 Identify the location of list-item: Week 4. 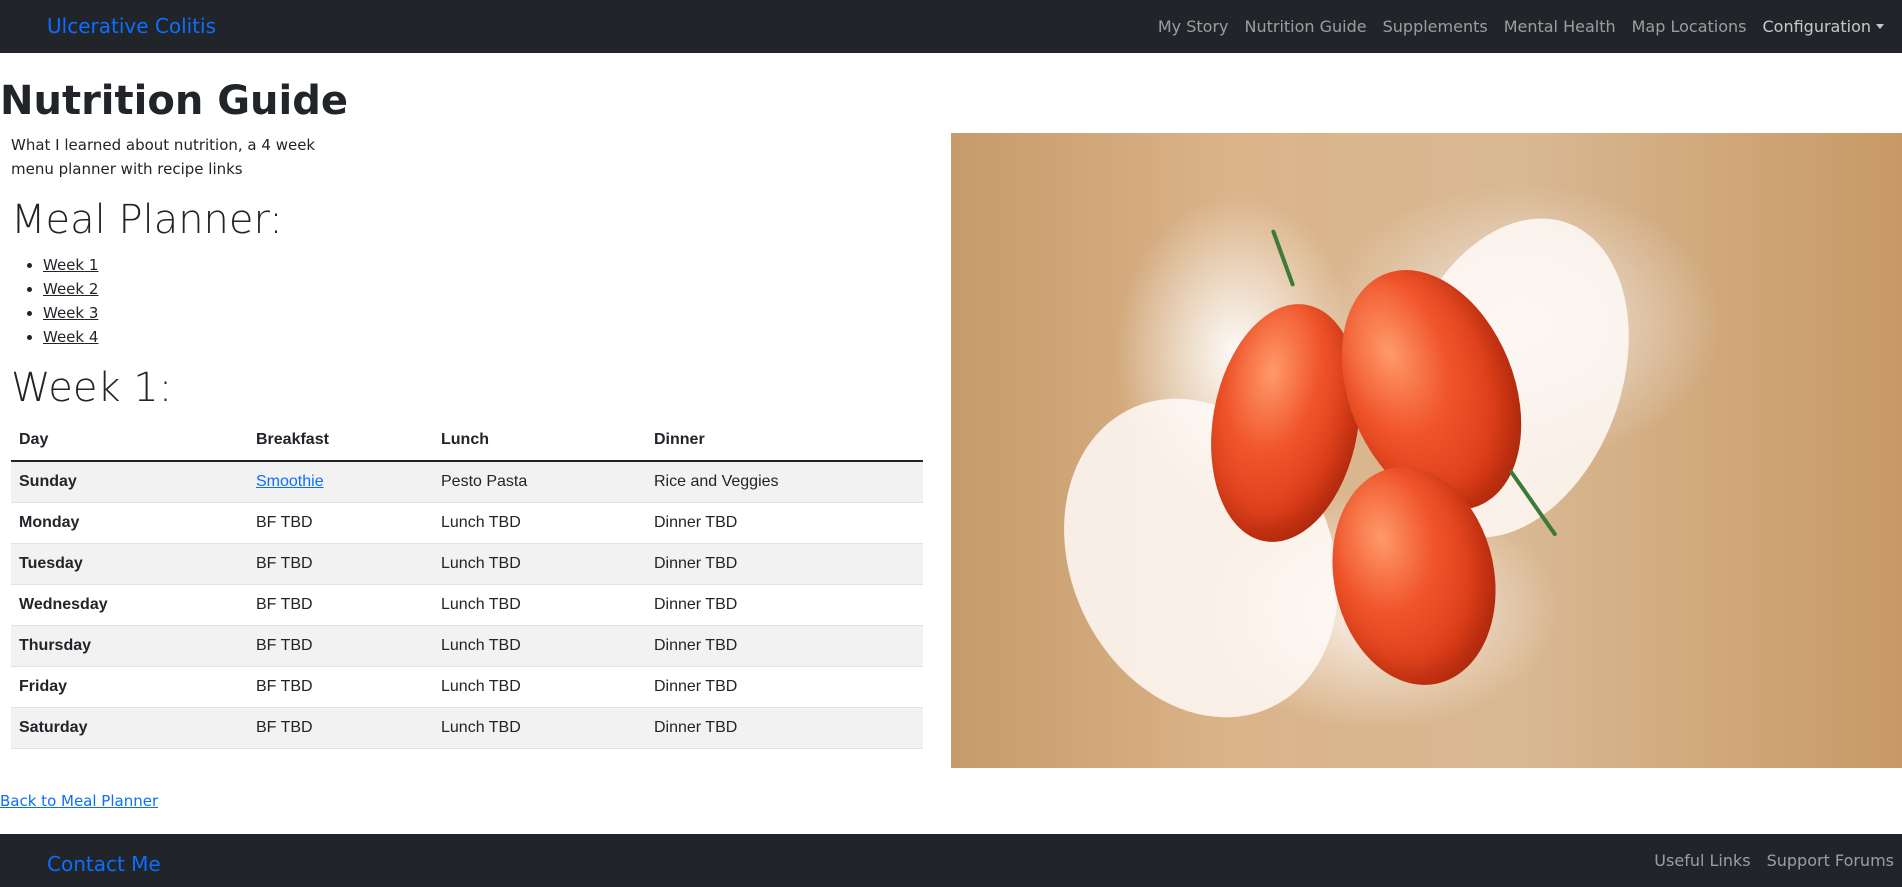
(70, 337).